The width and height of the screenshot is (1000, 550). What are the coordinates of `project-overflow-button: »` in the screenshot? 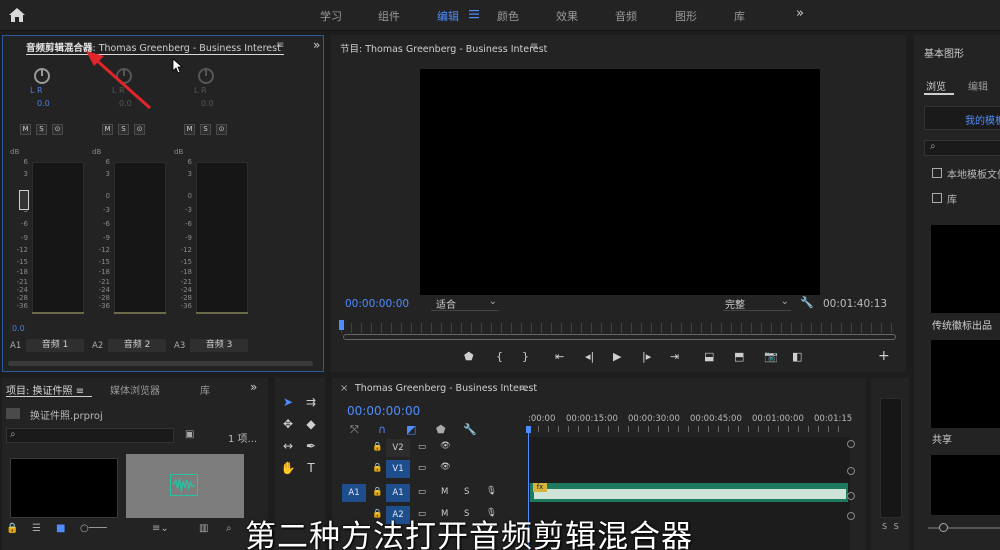 It's located at (253, 387).